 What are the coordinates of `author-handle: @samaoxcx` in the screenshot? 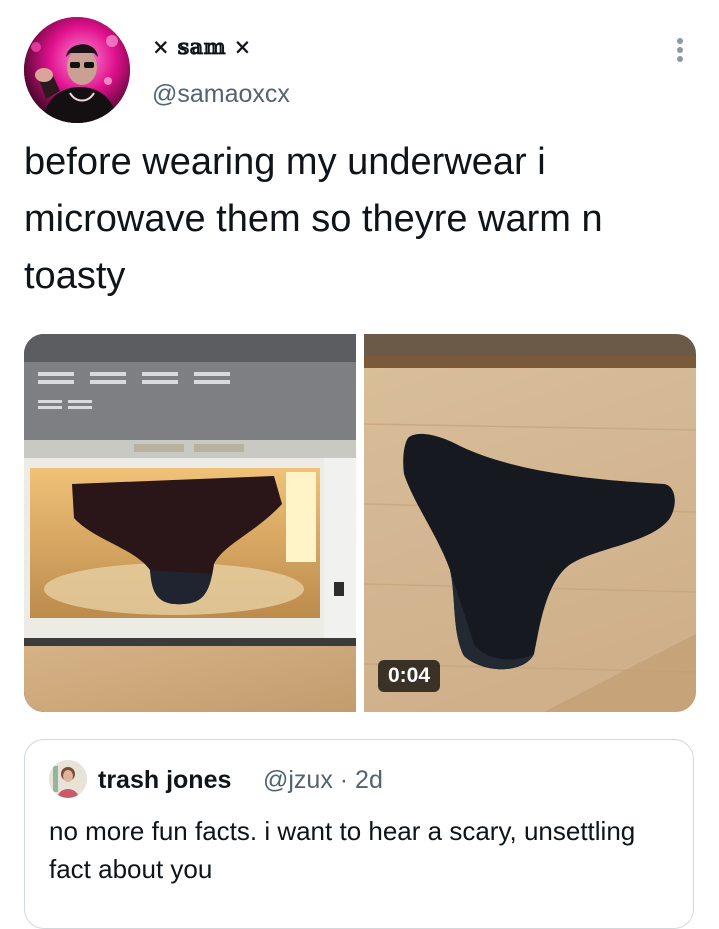 It's located at (221, 94).